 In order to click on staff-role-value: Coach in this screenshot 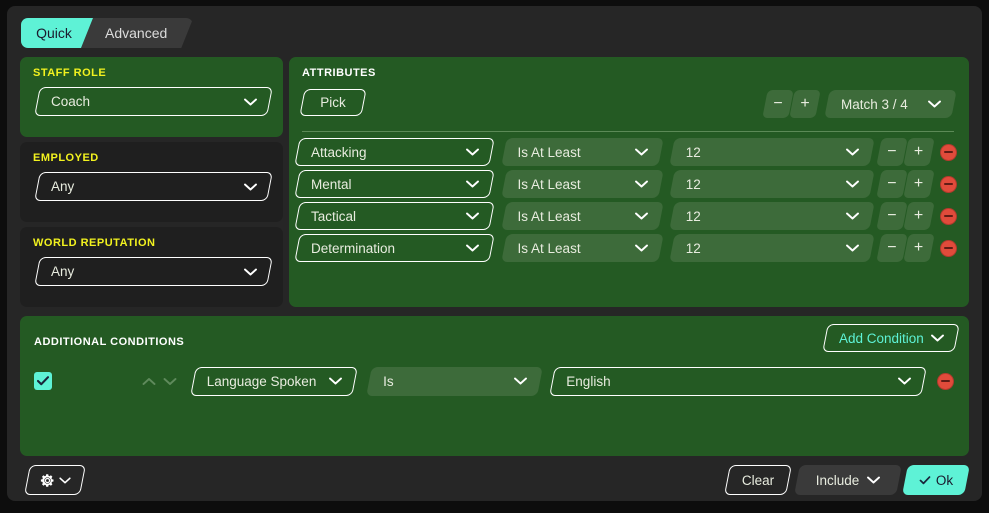, I will do `click(71, 101)`.